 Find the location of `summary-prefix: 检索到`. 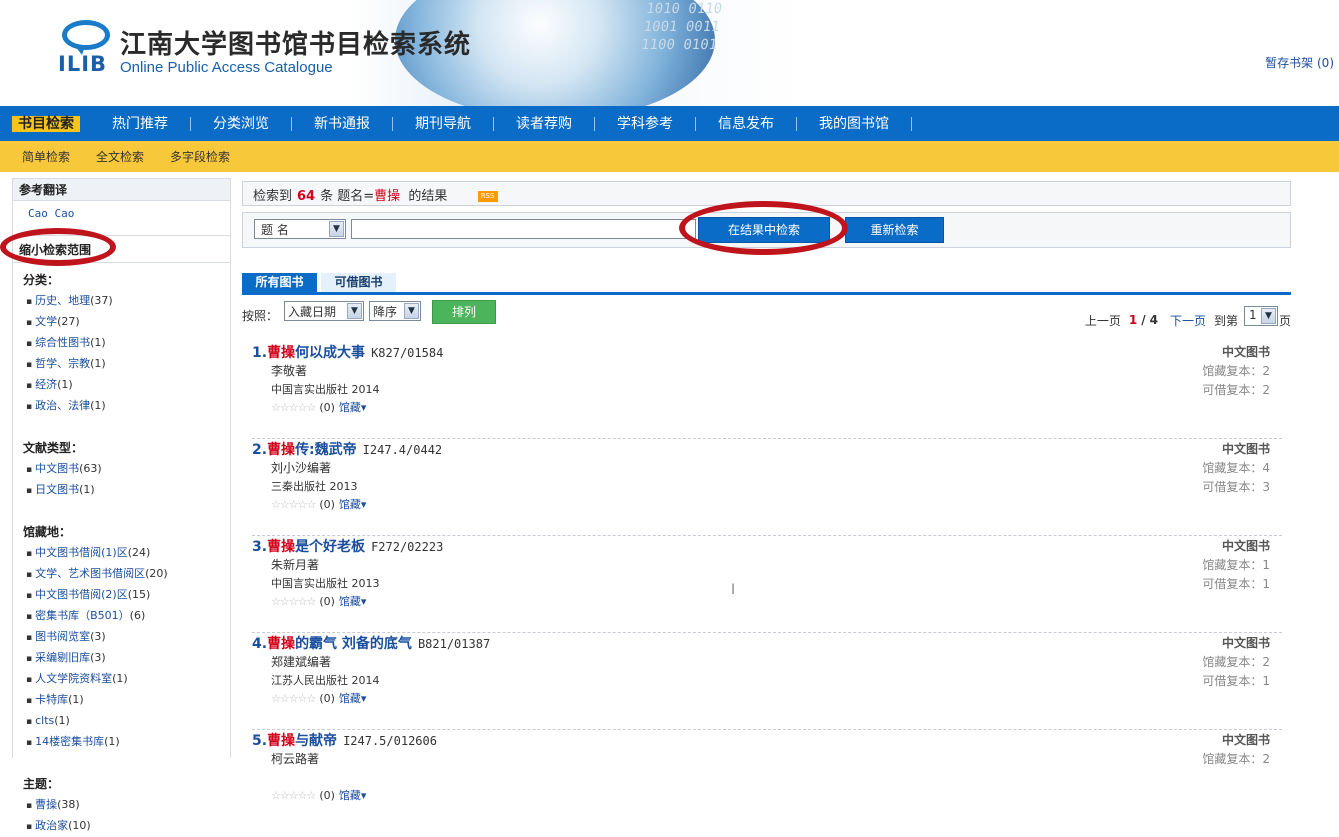

summary-prefix: 检索到 is located at coordinates (273, 196).